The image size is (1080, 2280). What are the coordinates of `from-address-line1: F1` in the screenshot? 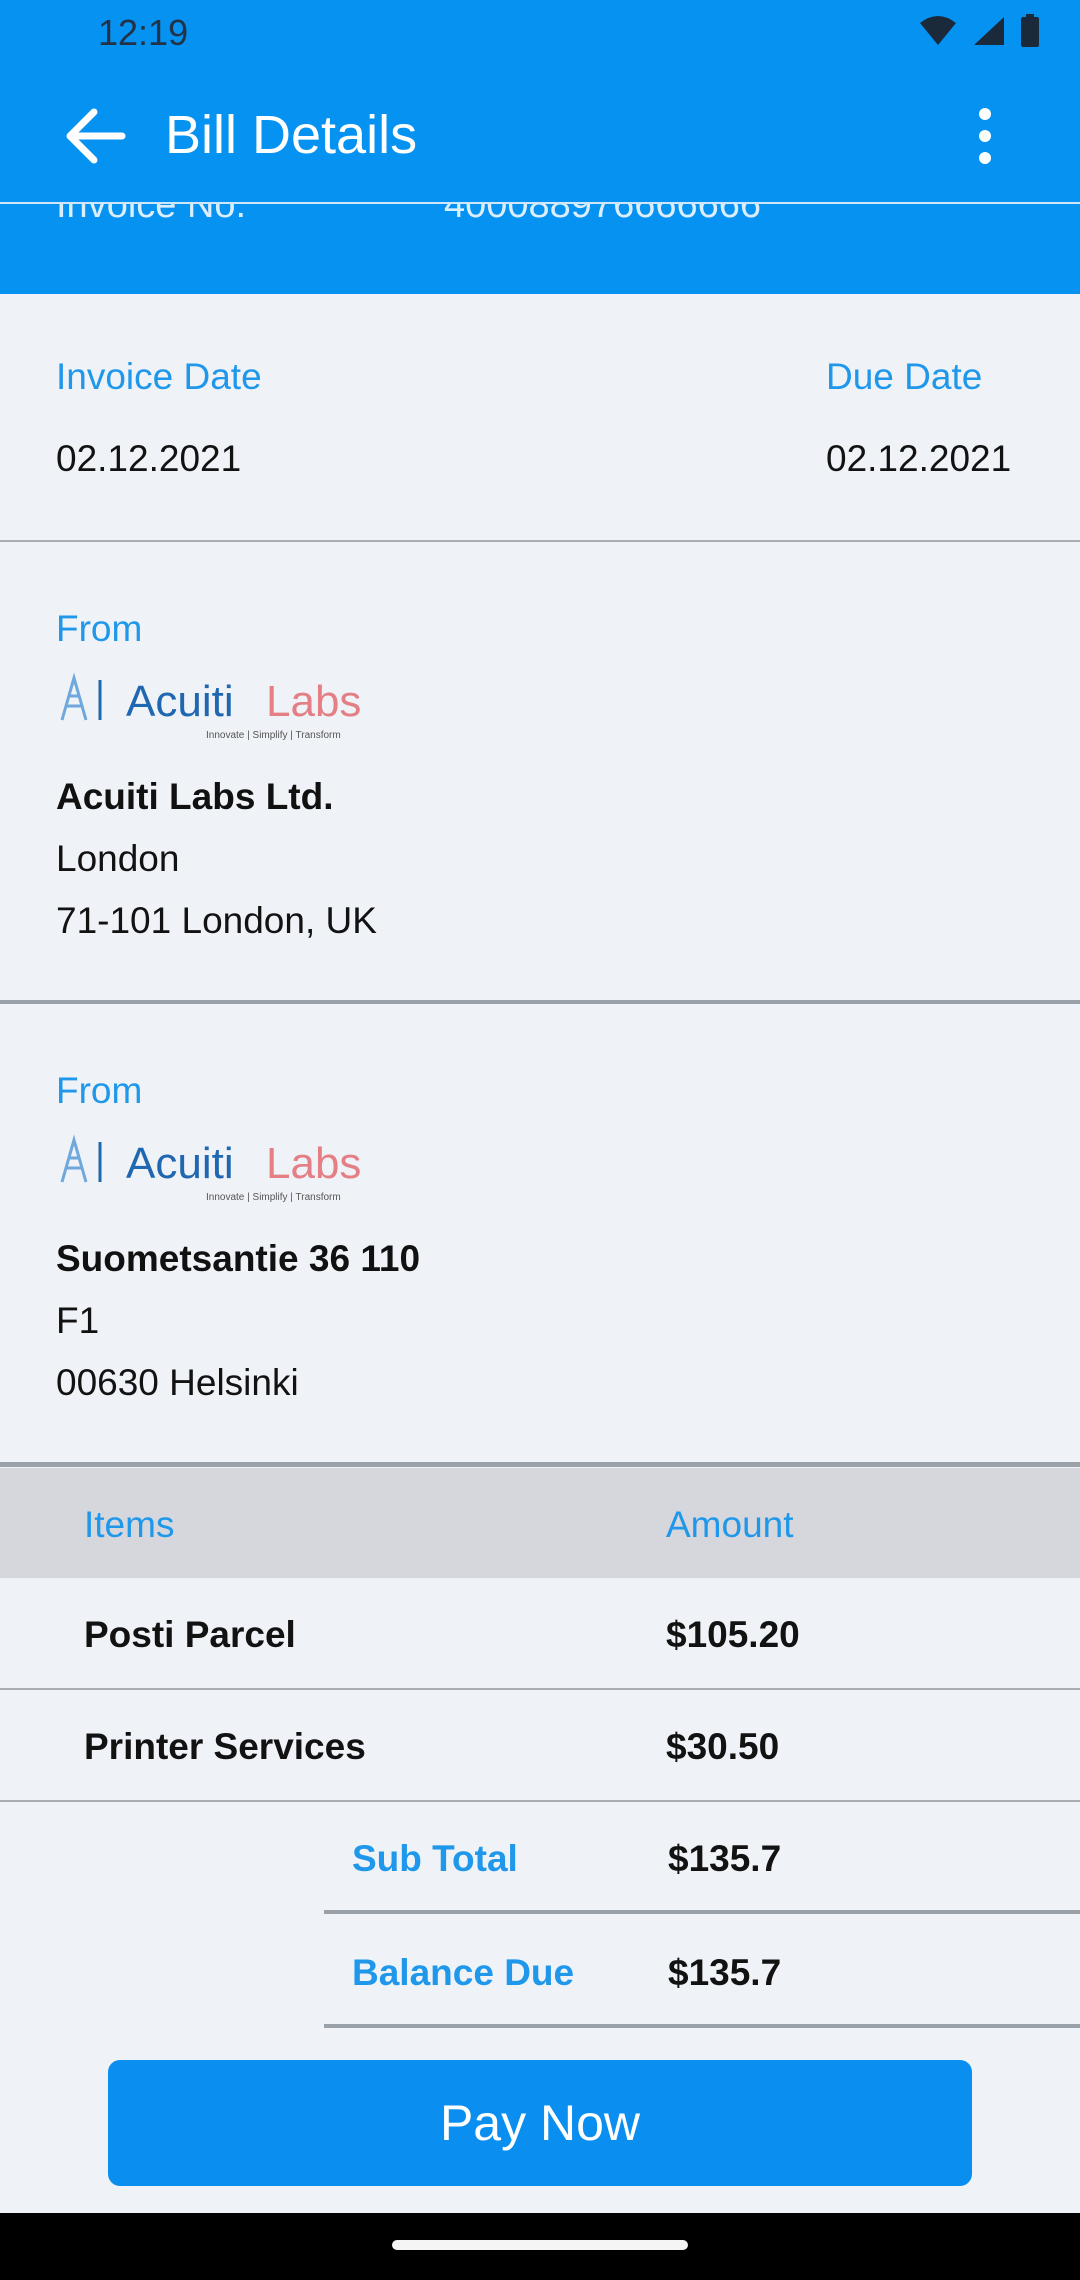 It's located at (78, 1320).